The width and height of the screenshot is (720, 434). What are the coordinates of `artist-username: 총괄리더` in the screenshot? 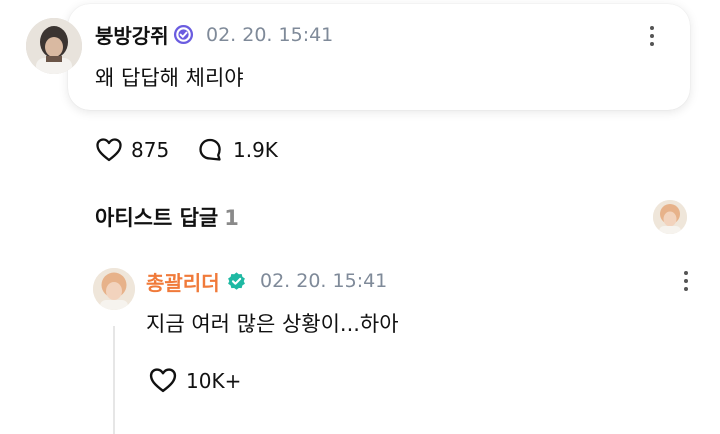 It's located at (183, 281).